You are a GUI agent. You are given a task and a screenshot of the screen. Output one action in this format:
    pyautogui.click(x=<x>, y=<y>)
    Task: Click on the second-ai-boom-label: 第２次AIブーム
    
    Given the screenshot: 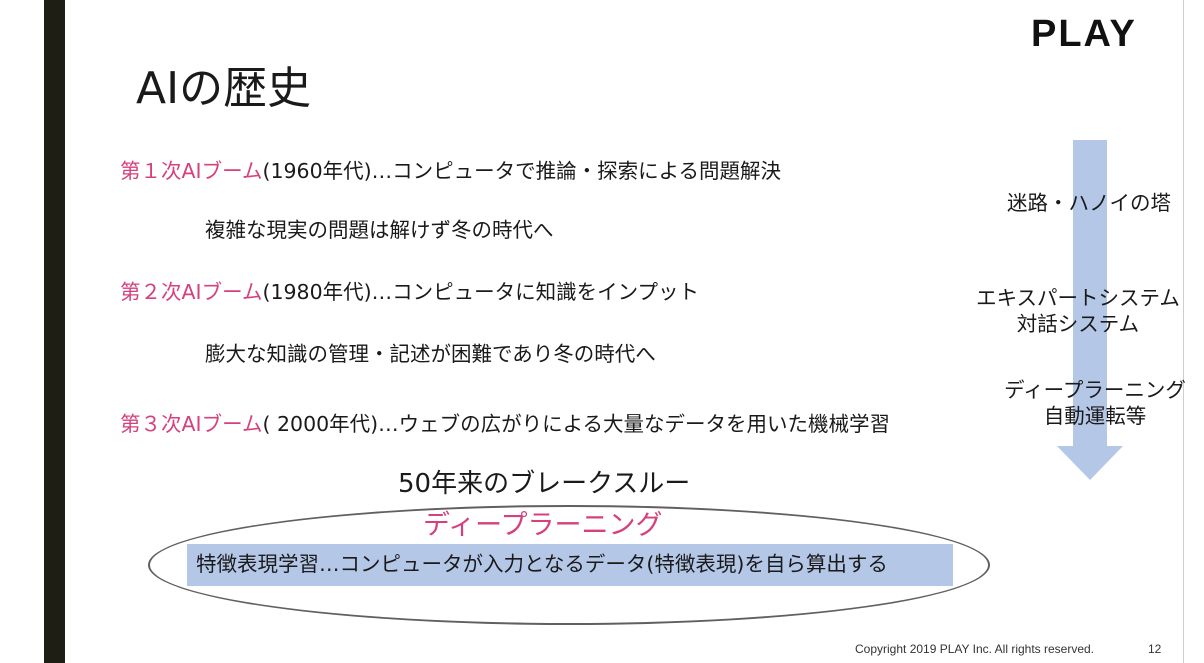 What is the action you would take?
    pyautogui.click(x=191, y=292)
    